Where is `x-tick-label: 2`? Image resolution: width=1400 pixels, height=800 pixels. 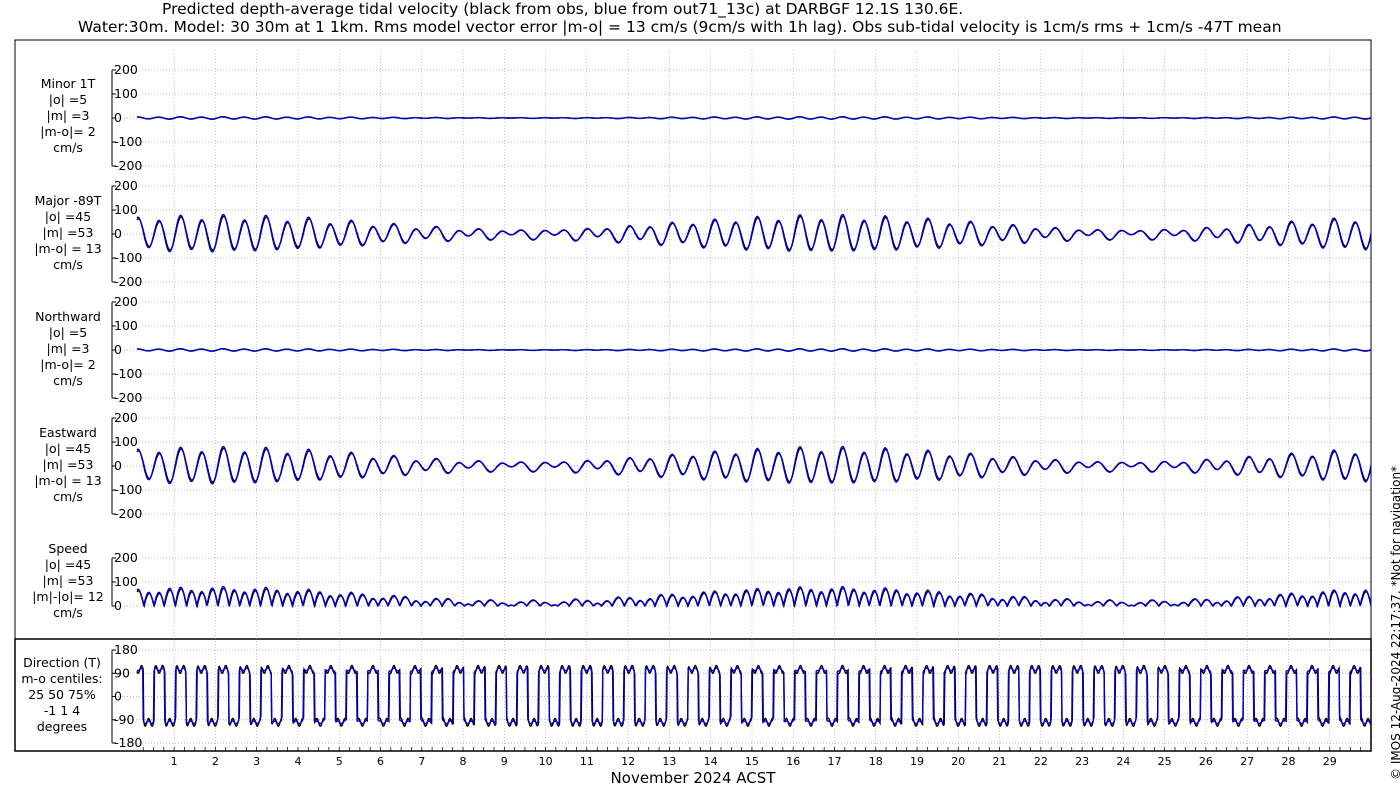
x-tick-label: 2 is located at coordinates (215, 761).